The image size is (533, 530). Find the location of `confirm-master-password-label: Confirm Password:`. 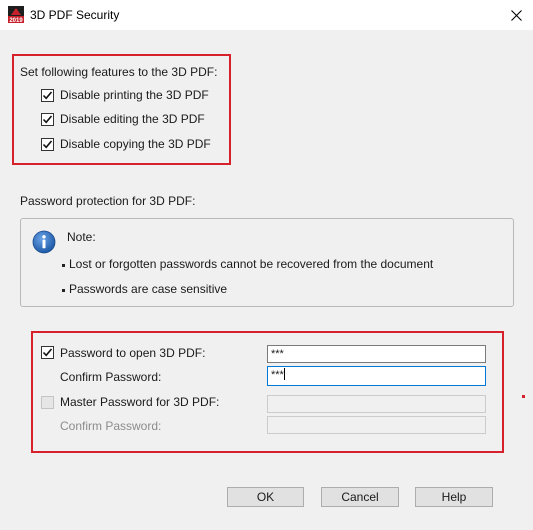

confirm-master-password-label: Confirm Password: is located at coordinates (111, 426).